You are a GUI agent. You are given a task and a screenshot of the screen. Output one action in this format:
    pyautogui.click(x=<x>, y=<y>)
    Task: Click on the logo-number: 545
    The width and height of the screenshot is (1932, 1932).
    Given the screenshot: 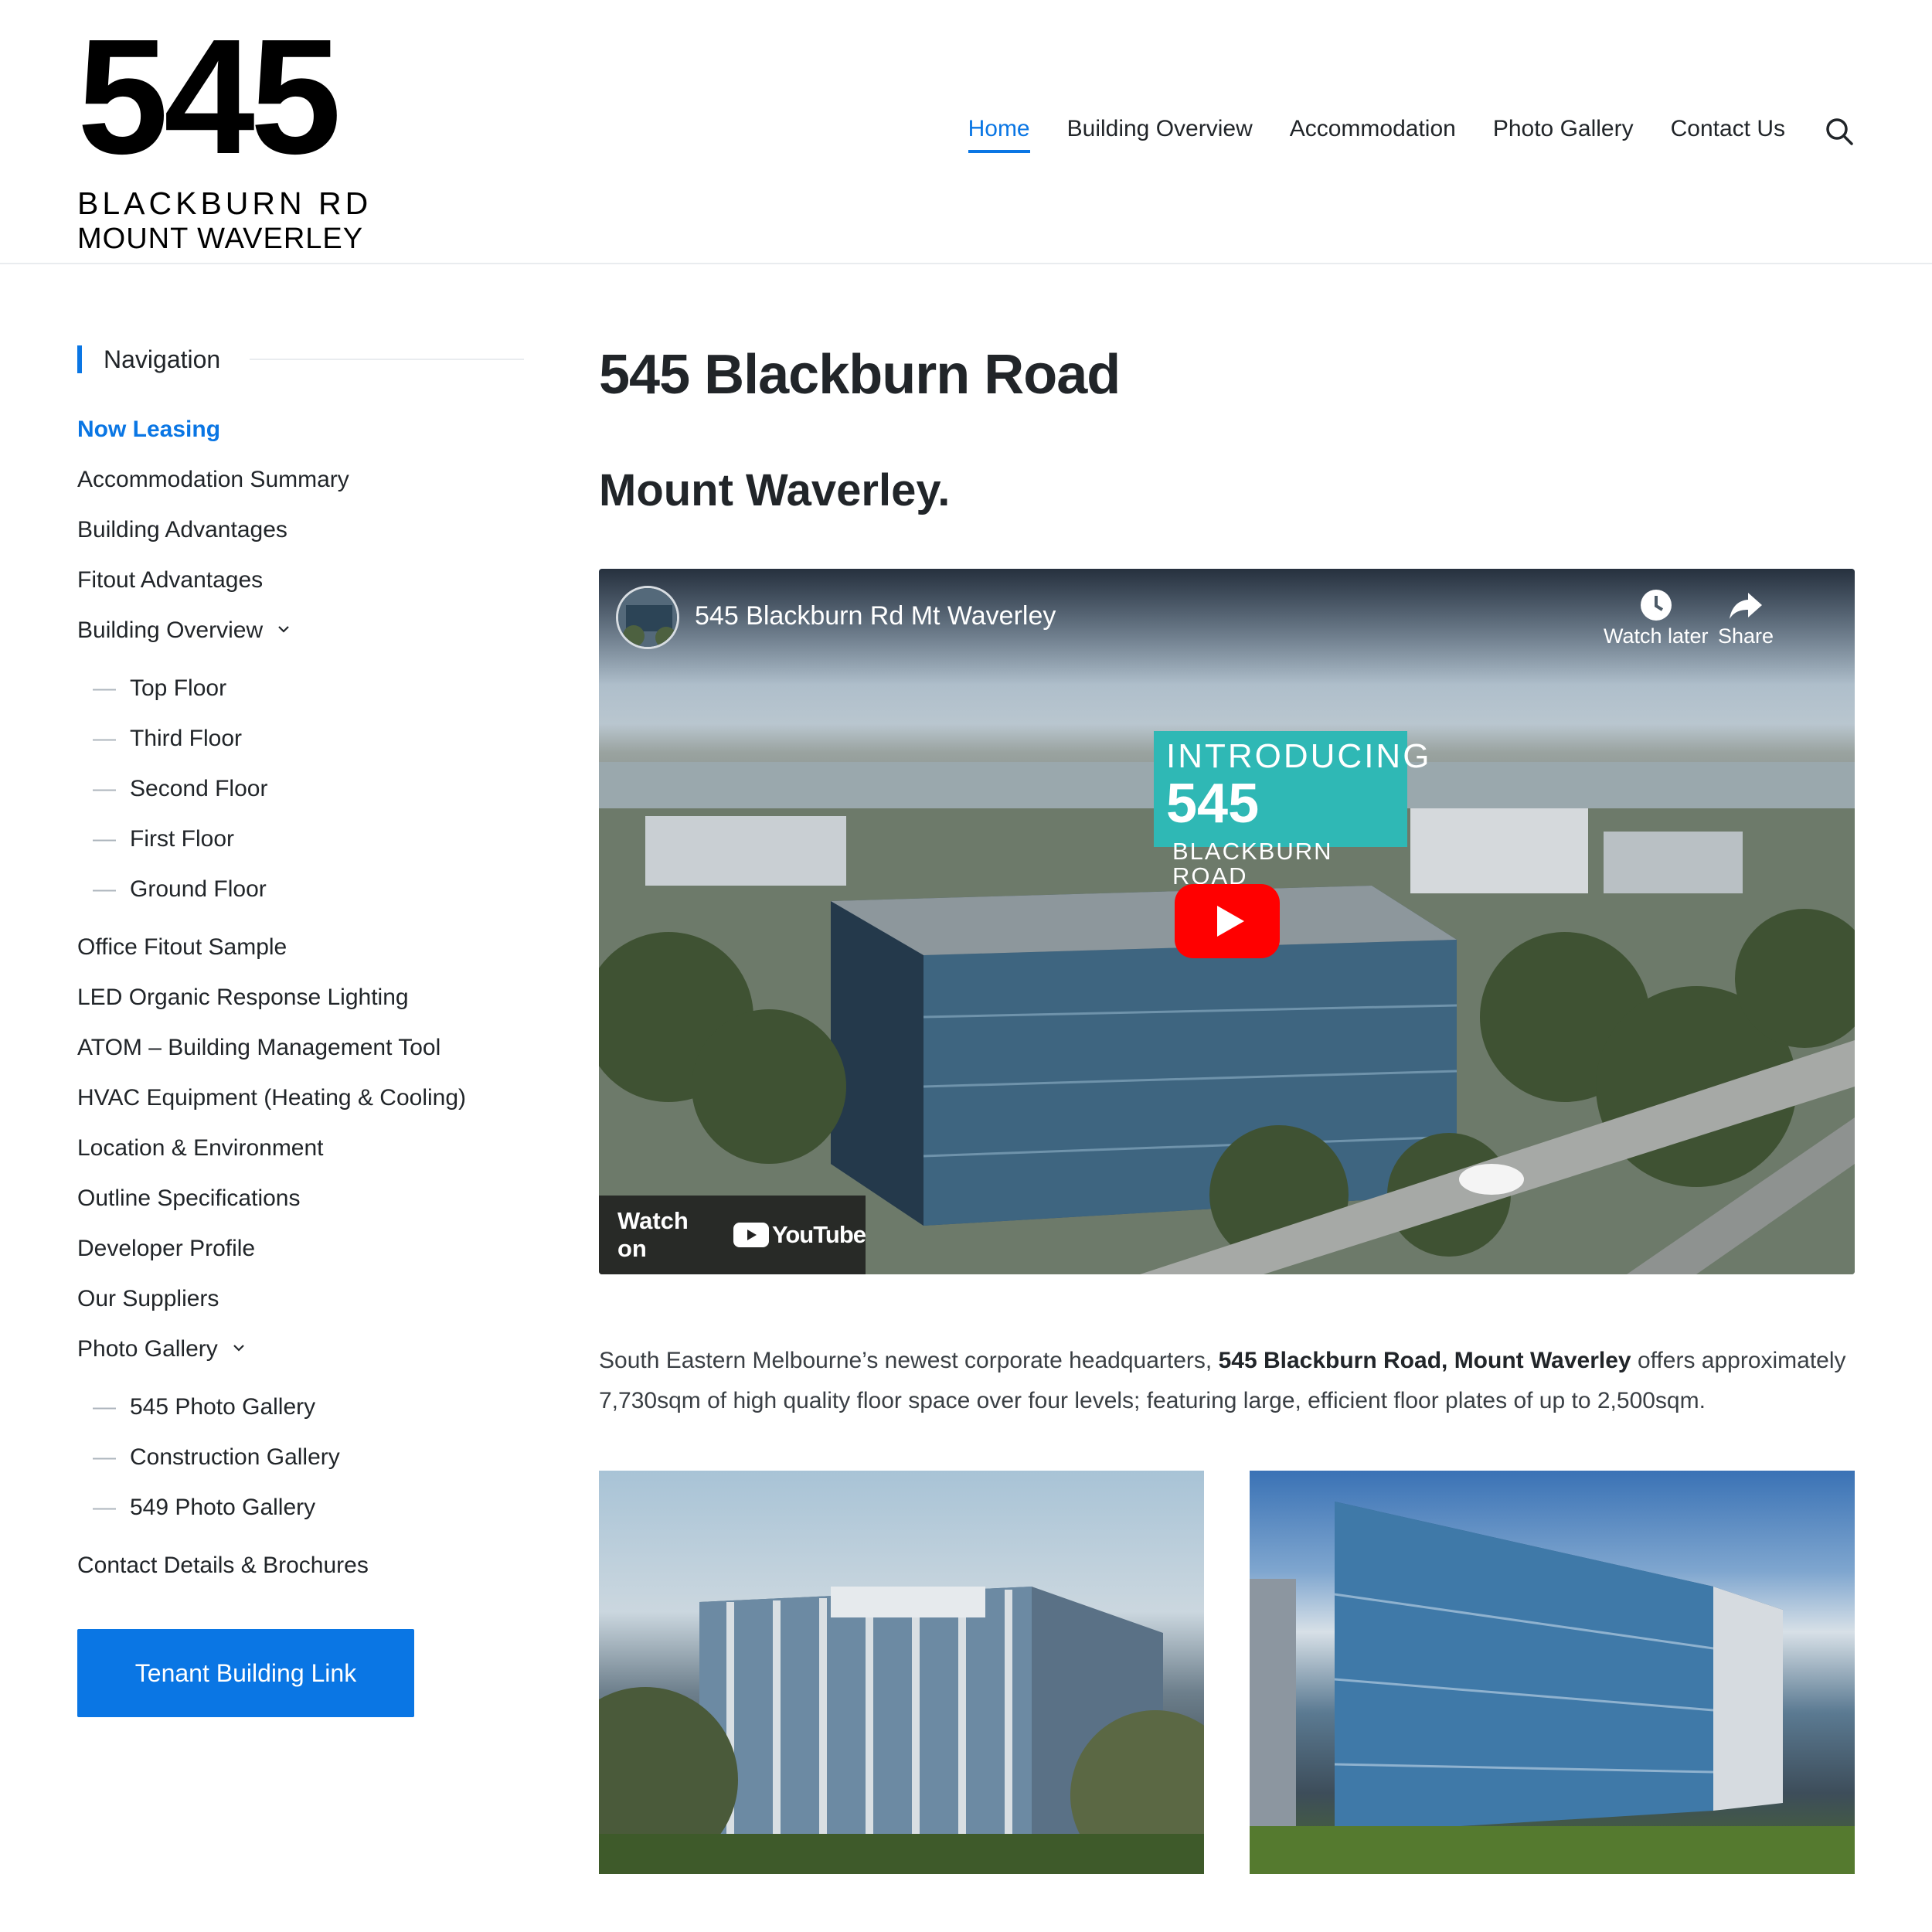 What is the action you would take?
    pyautogui.click(x=209, y=97)
    